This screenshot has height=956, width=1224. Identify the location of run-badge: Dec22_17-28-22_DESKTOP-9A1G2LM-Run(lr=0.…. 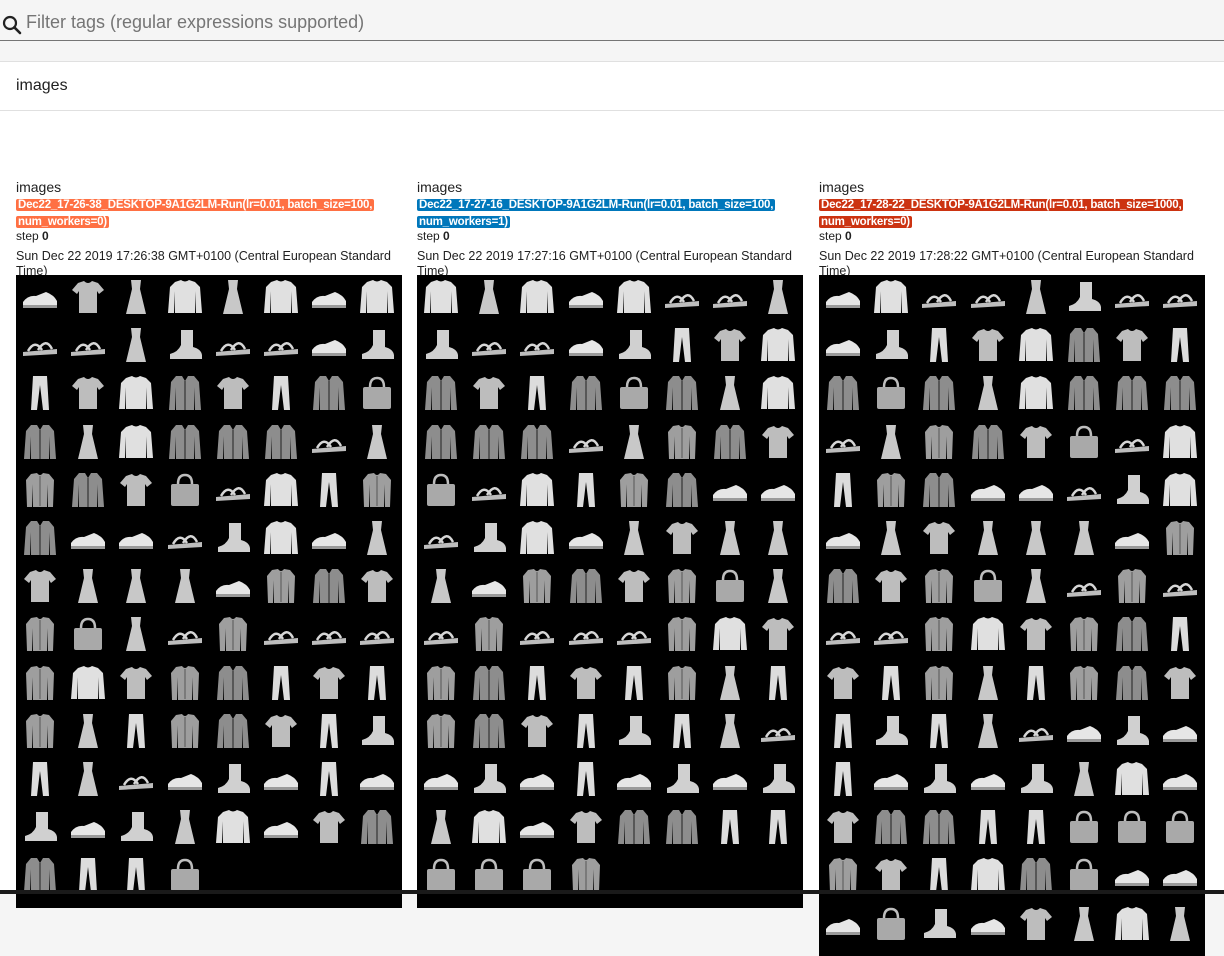
(1001, 213).